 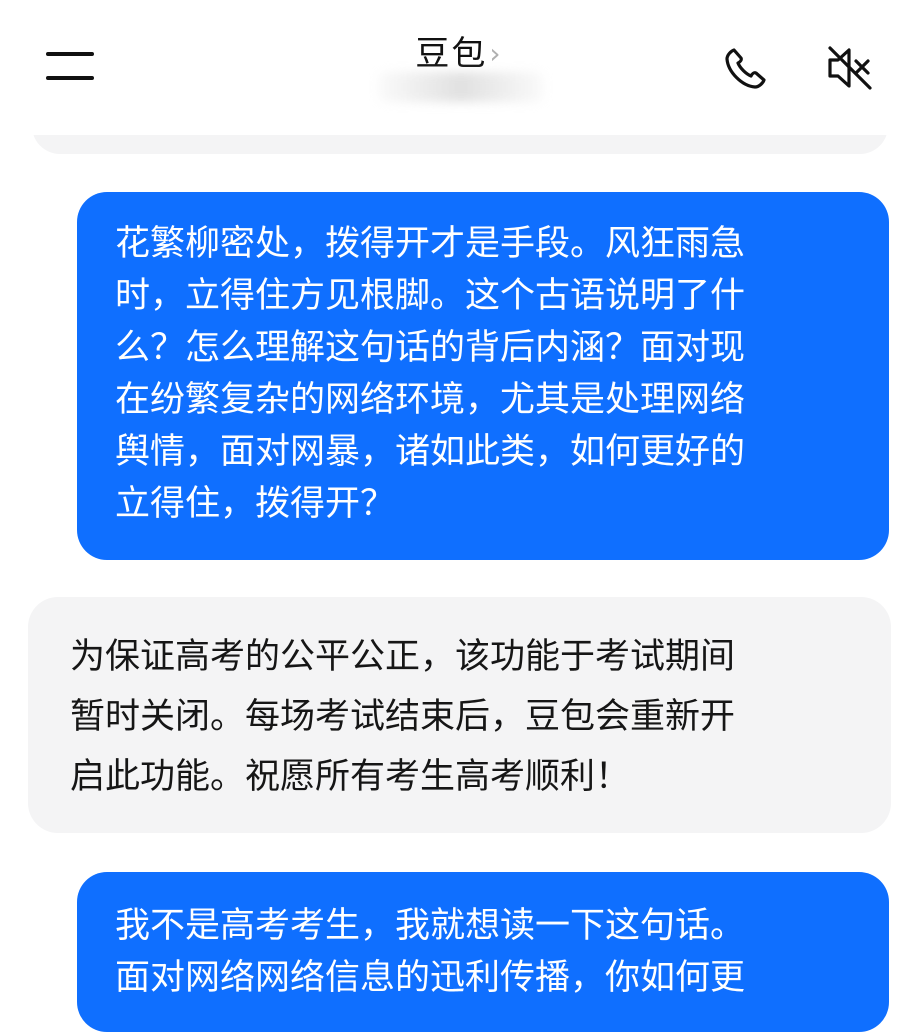 I want to click on chat-header: 豆包›, so click(x=458, y=67).